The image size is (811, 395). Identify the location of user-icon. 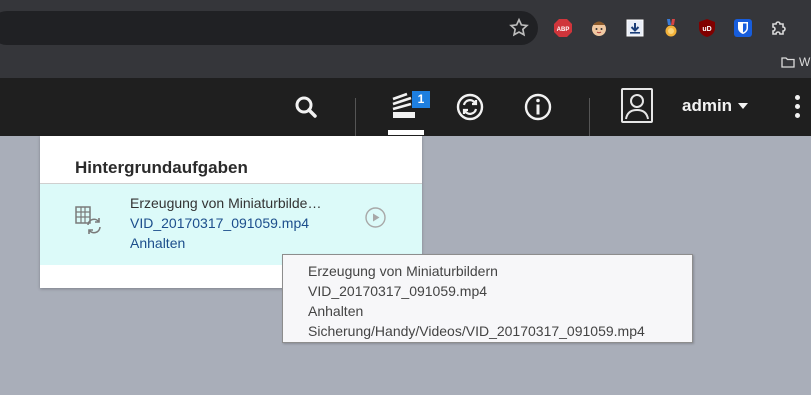
(637, 107).